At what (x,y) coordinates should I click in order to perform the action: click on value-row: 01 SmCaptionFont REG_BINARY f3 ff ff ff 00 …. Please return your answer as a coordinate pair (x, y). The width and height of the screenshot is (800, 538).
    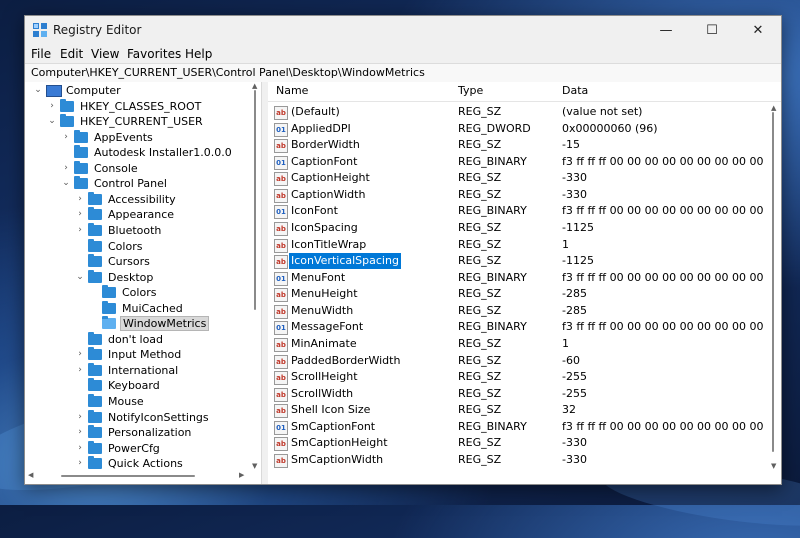
    Looking at the image, I should click on (518, 427).